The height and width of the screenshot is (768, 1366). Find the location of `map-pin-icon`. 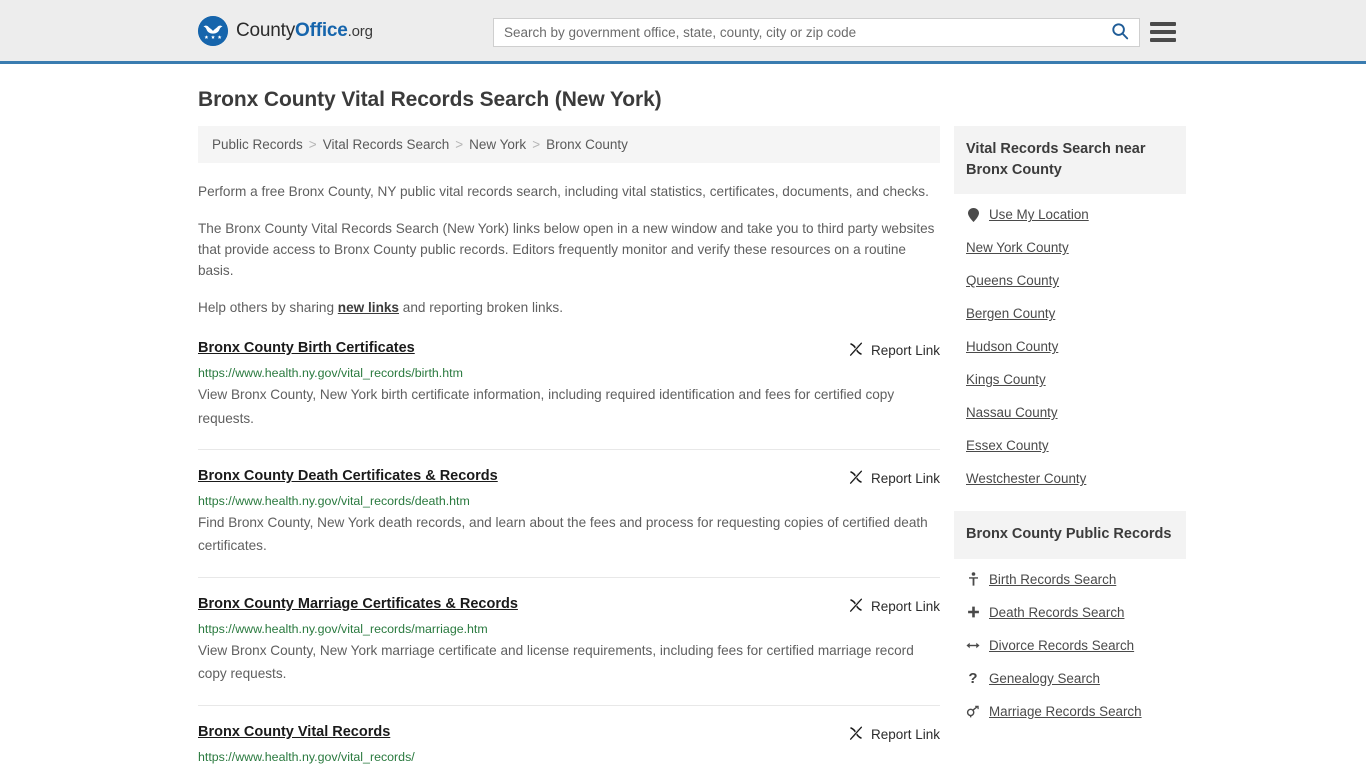

map-pin-icon is located at coordinates (973, 214).